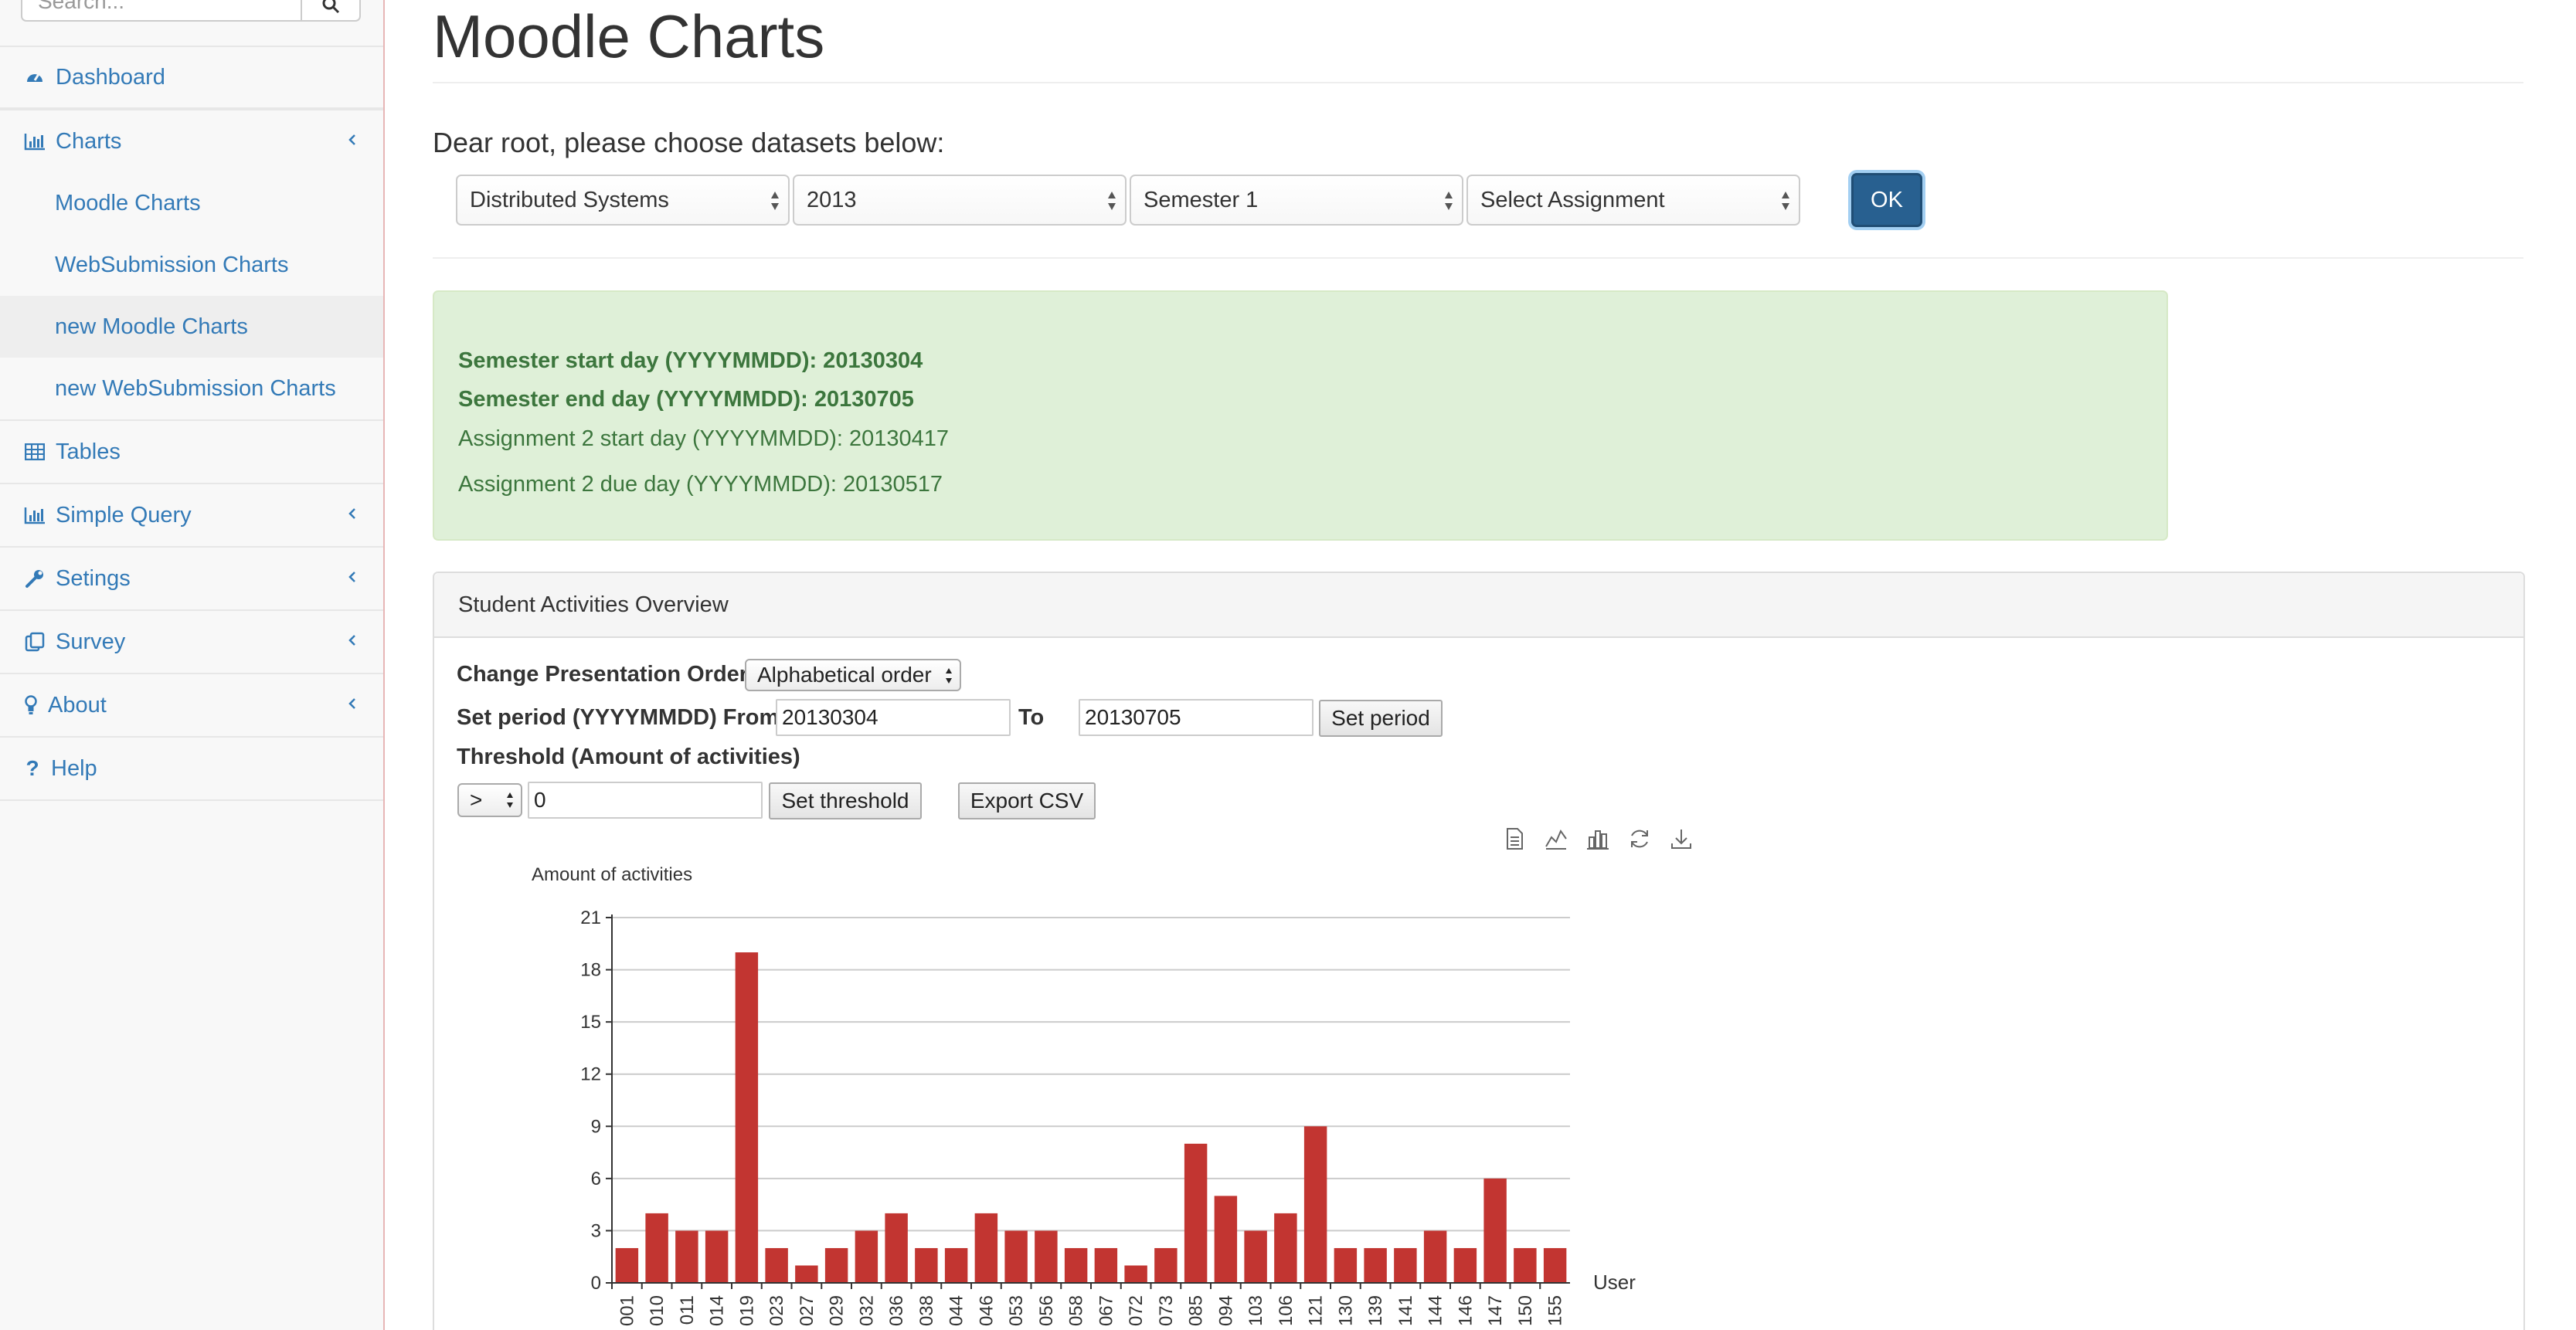  Describe the element at coordinates (844, 675) in the screenshot. I see `select-value: Alphabetical order` at that location.